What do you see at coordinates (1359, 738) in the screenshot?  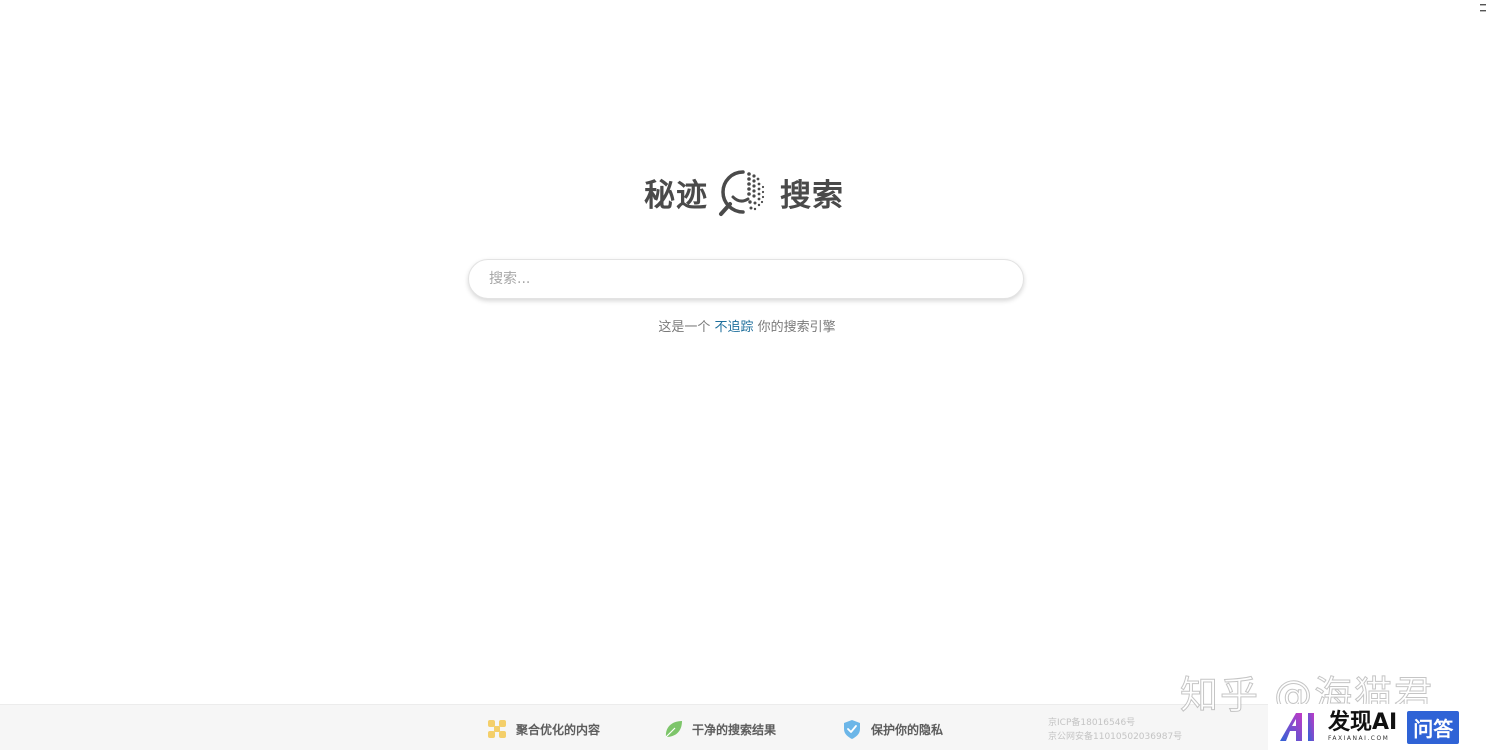 I see `faxian-sub-text: FAXIANAI.COM` at bounding box center [1359, 738].